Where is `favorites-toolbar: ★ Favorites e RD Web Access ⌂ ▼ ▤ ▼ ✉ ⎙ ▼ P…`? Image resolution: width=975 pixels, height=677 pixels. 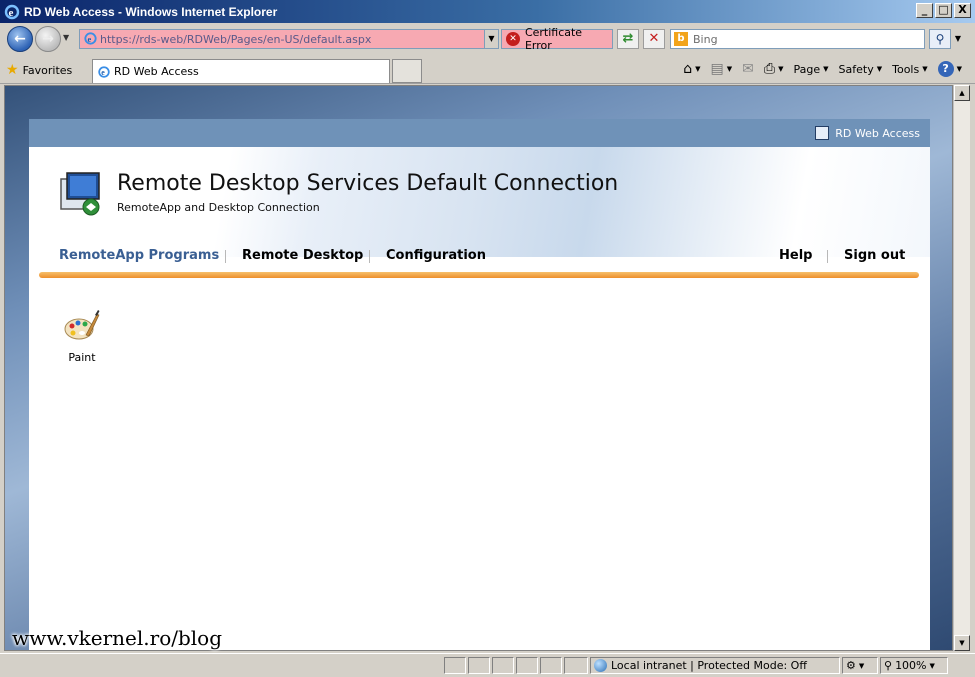
favorites-toolbar: ★ Favorites e RD Web Access ⌂ ▼ ▤ ▼ ✉ ⎙ ▼ P… is located at coordinates (487, 70).